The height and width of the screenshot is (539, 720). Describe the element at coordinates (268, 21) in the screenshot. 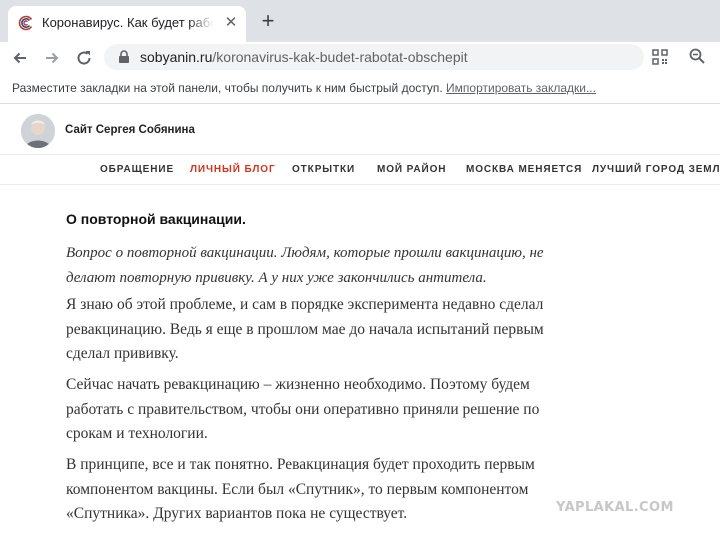

I see `plus-icon: +` at that location.